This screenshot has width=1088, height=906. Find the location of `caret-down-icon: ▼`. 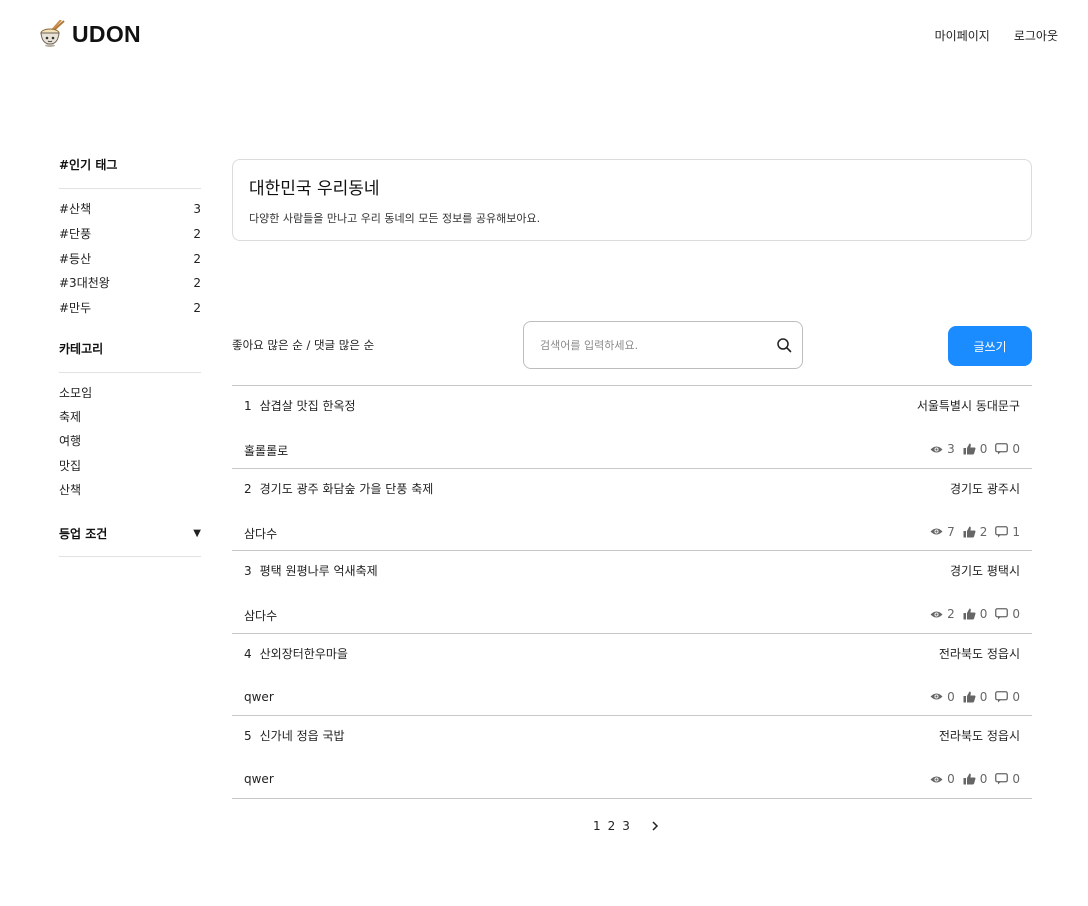

caret-down-icon: ▼ is located at coordinates (197, 534).